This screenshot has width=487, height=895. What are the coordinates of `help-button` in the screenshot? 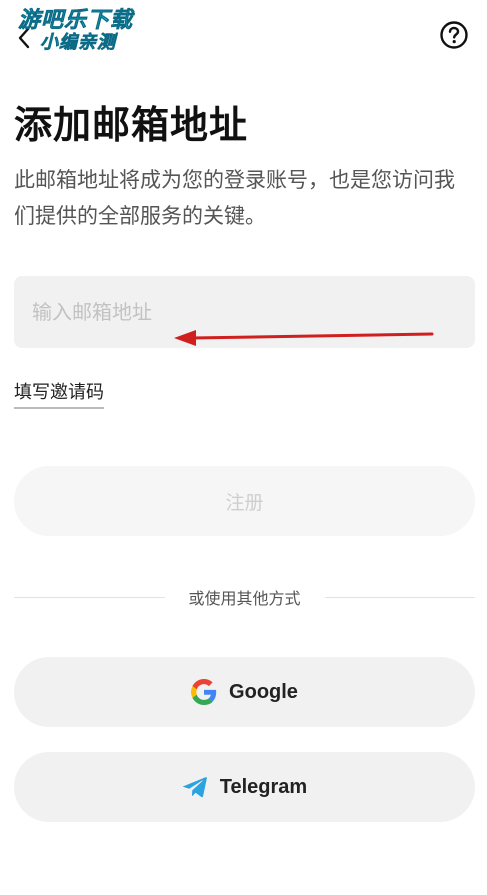 It's located at (454, 35).